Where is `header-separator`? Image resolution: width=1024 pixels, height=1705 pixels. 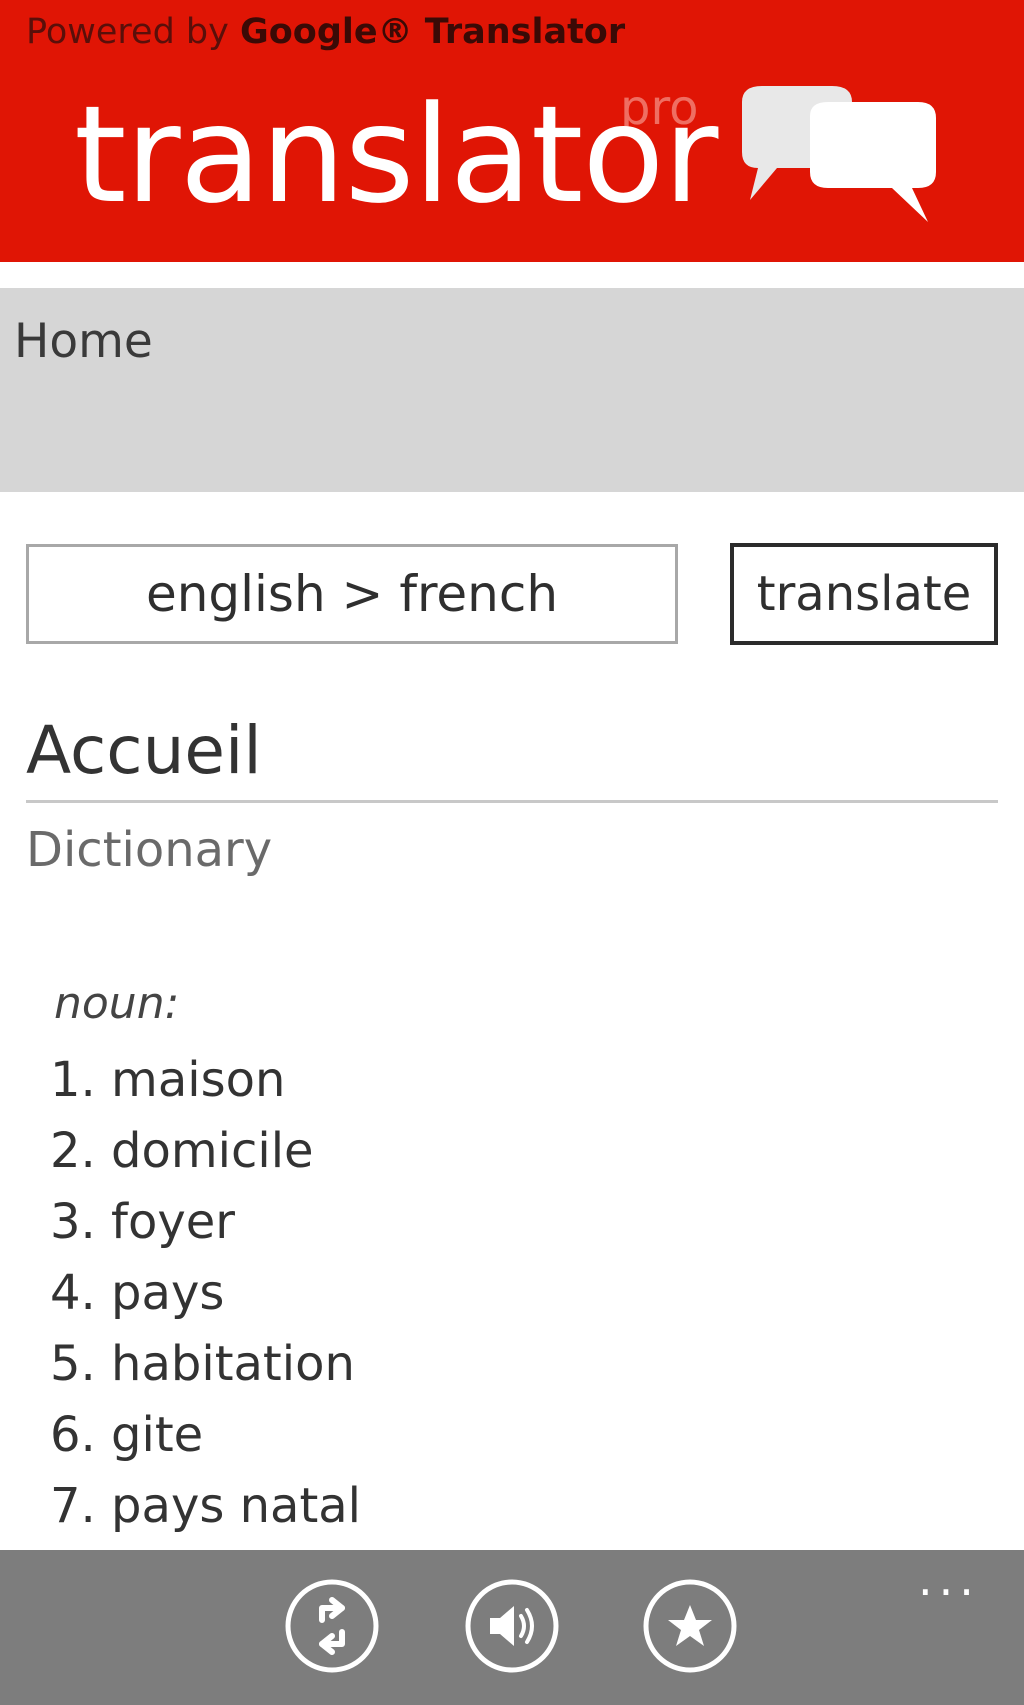 header-separator is located at coordinates (512, 275).